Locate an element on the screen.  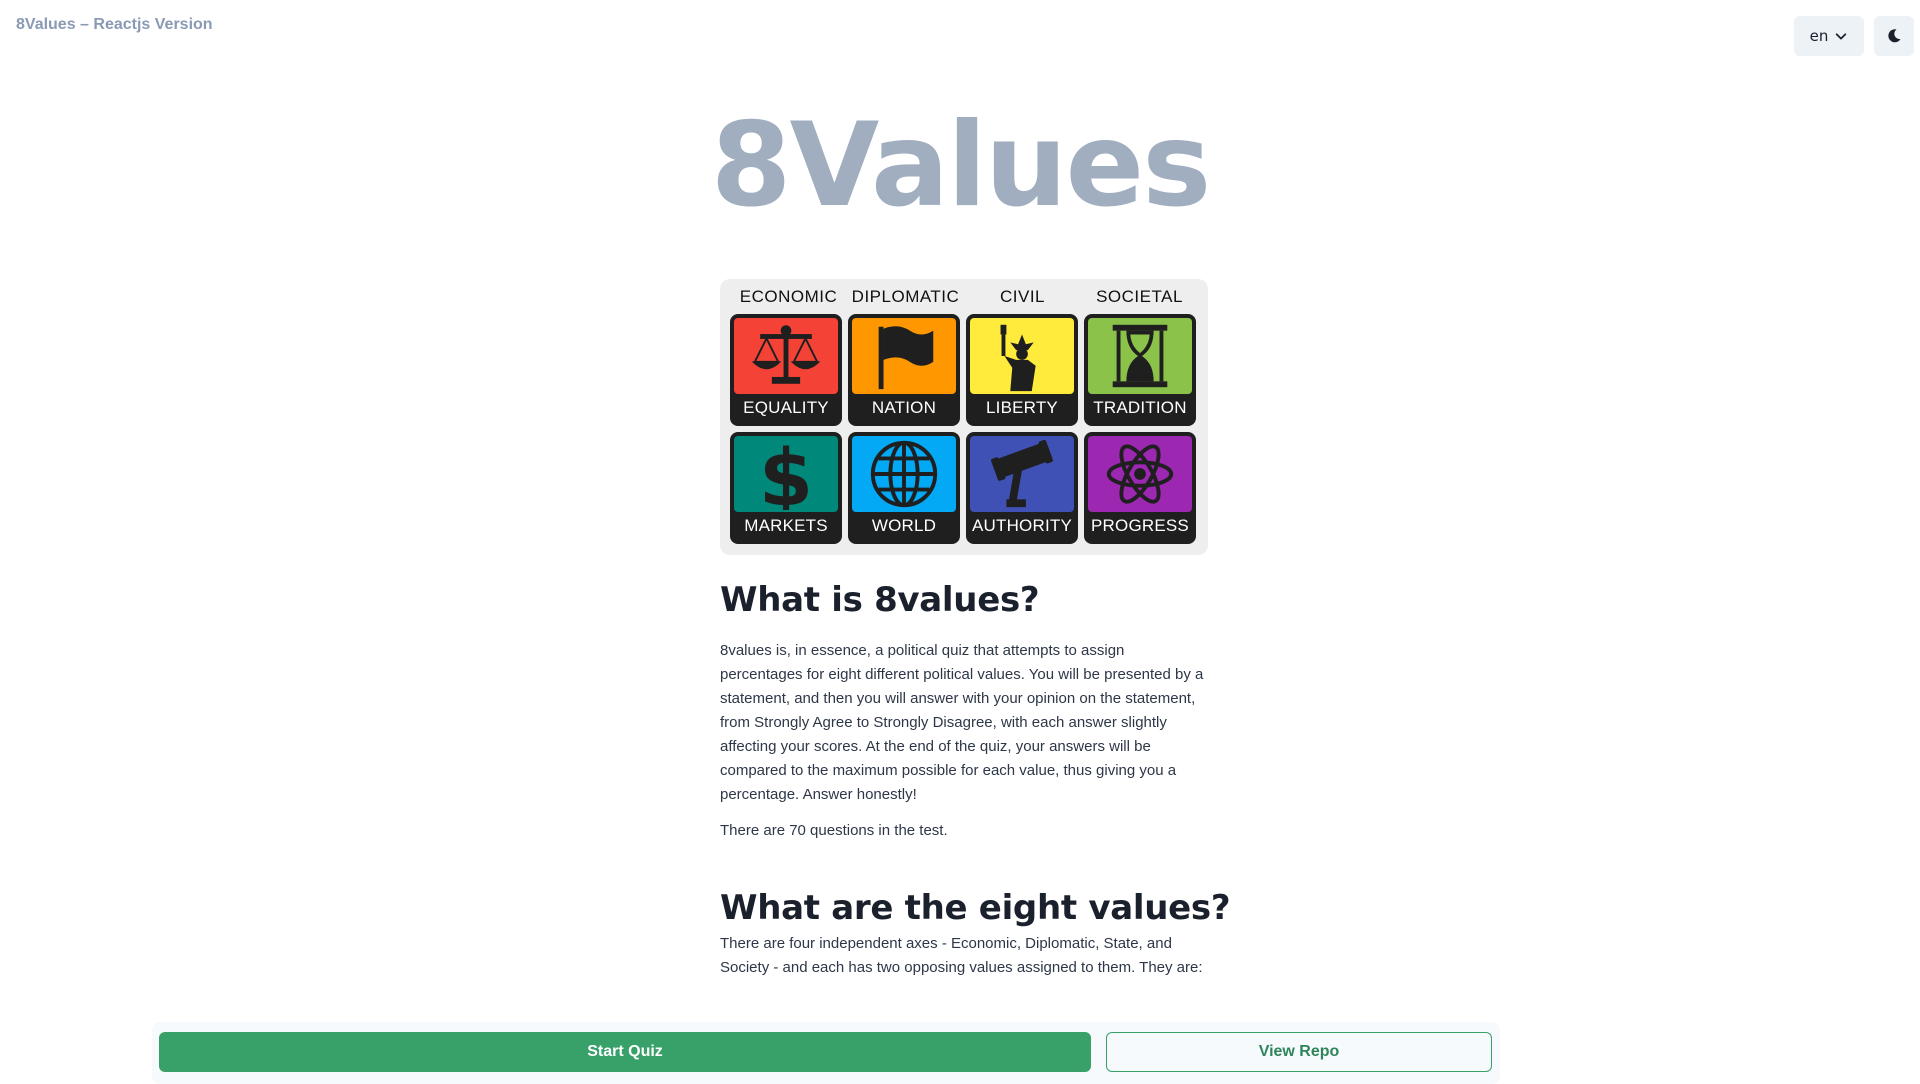
atom-icon is located at coordinates (1140, 474).